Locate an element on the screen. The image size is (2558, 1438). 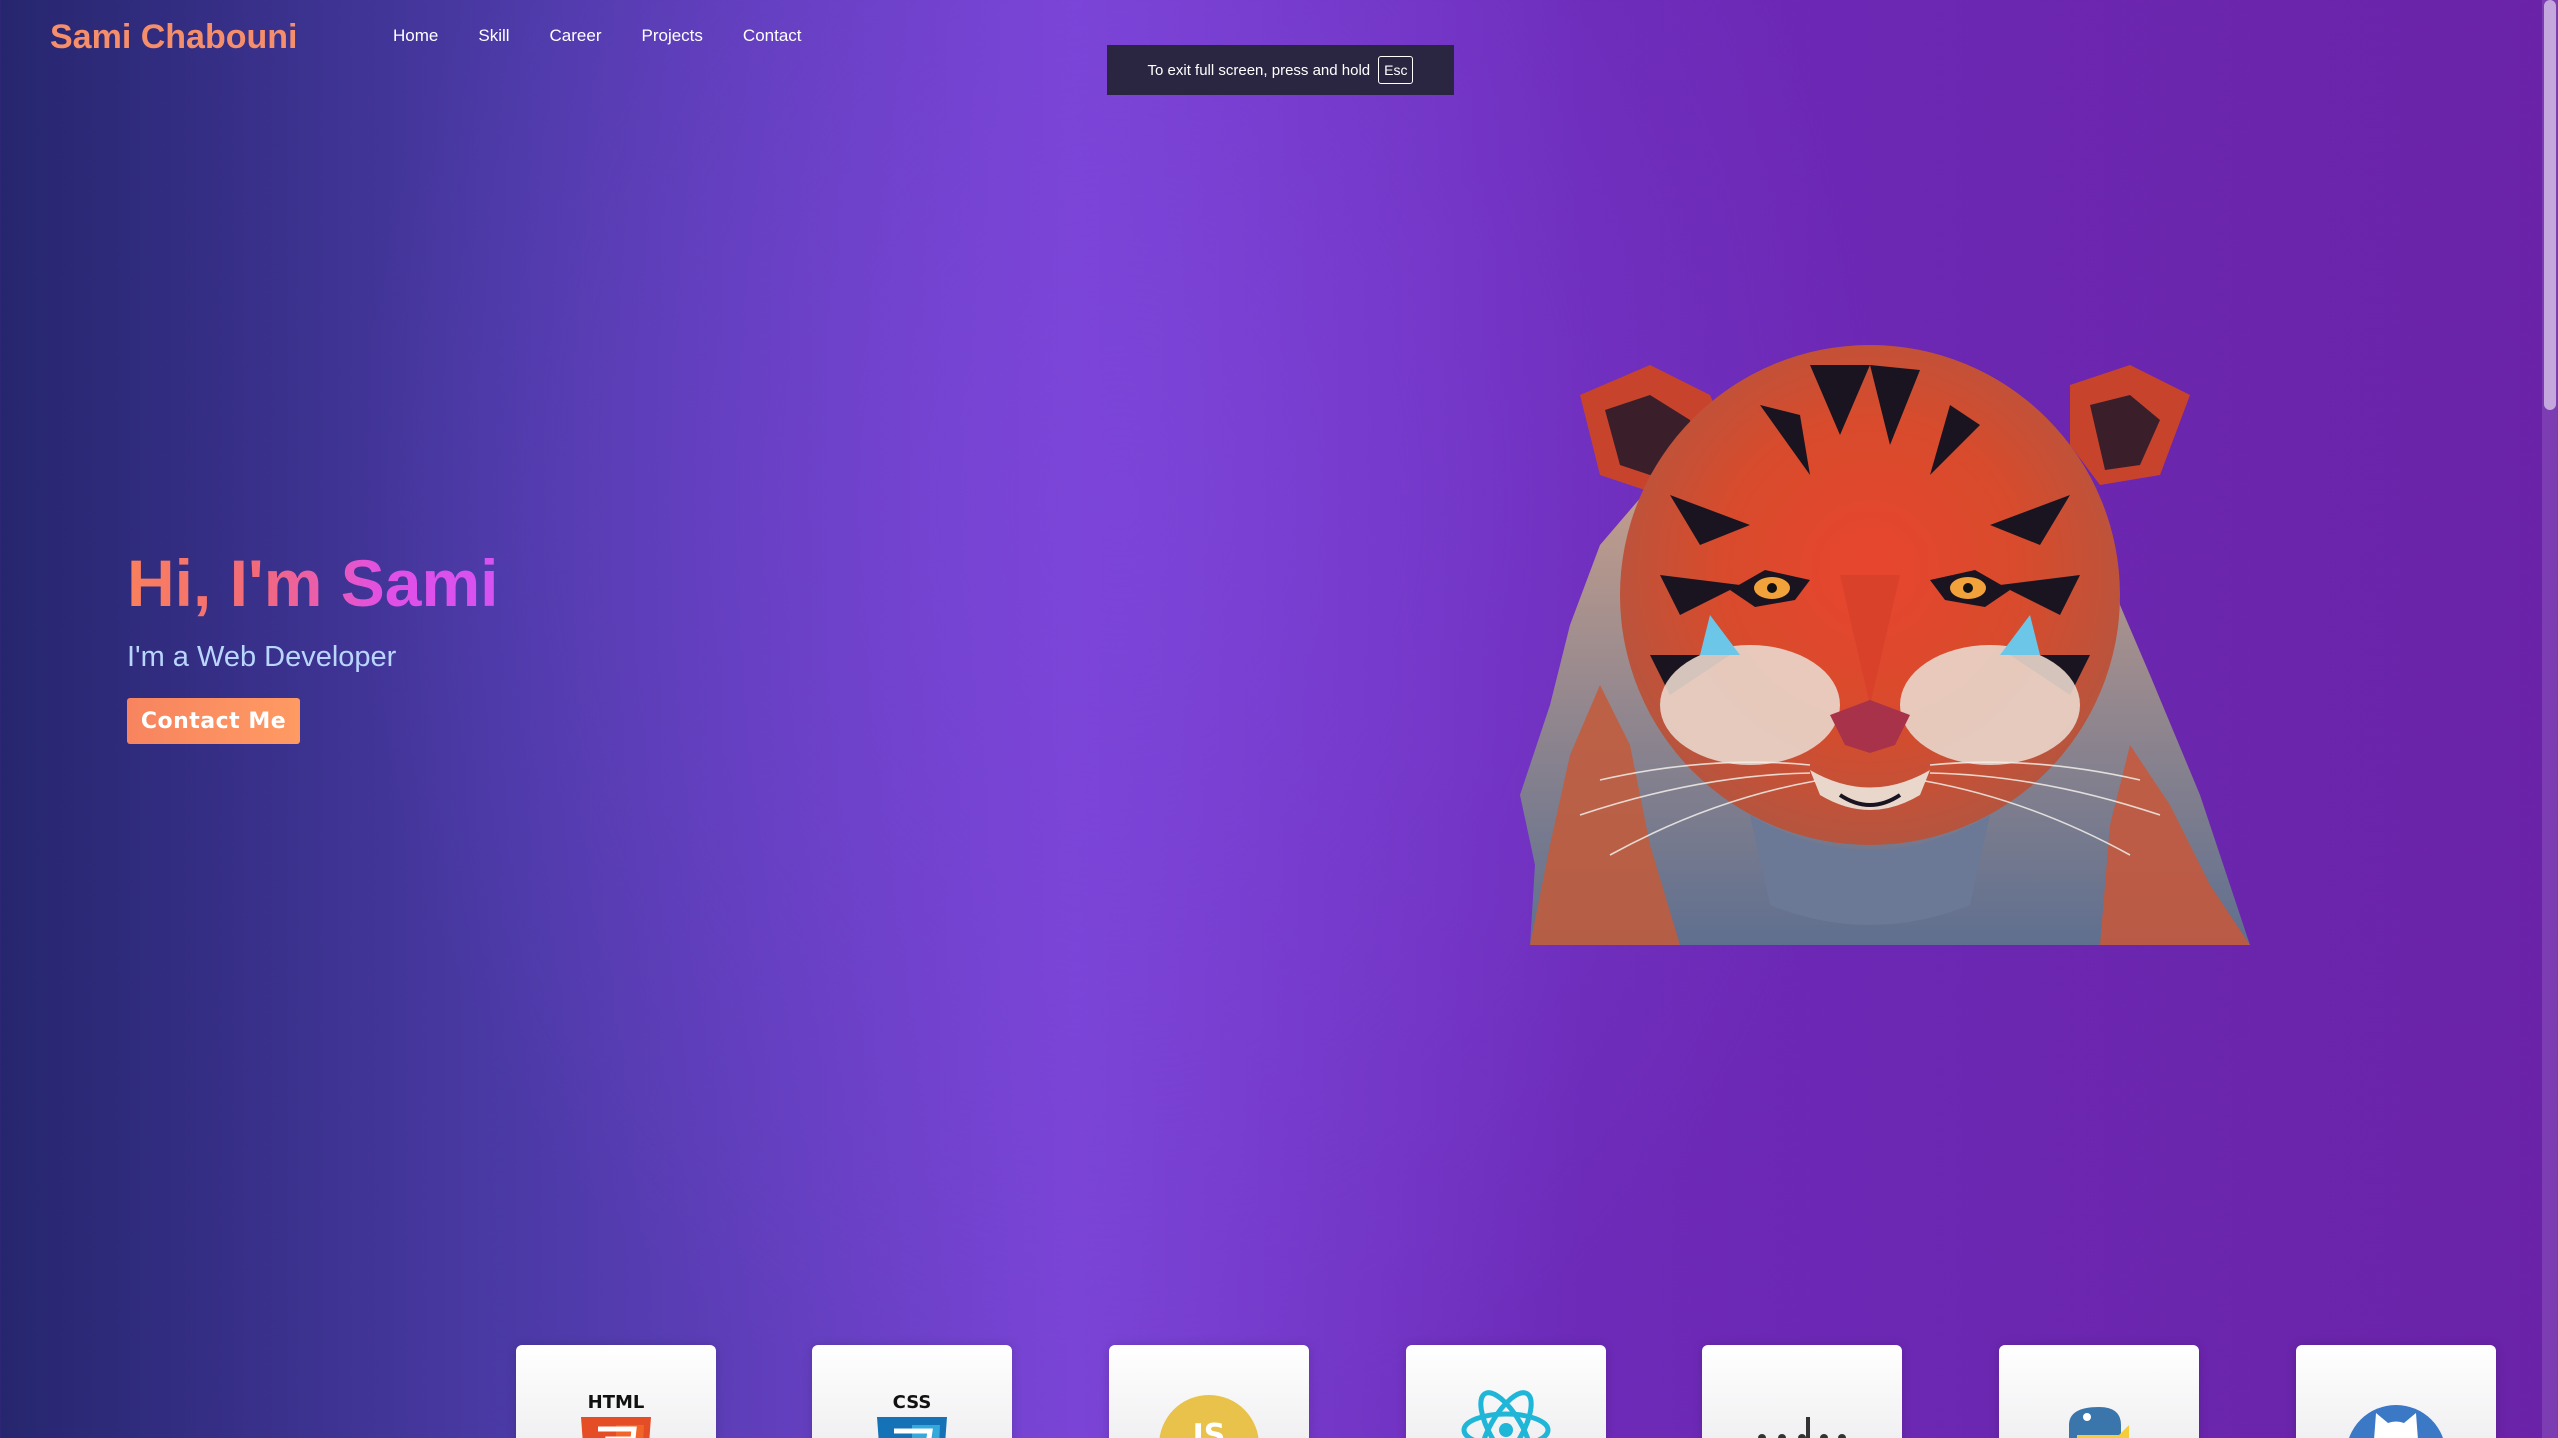
hero-title: Hi, I'm Sami is located at coordinates (313, 583).